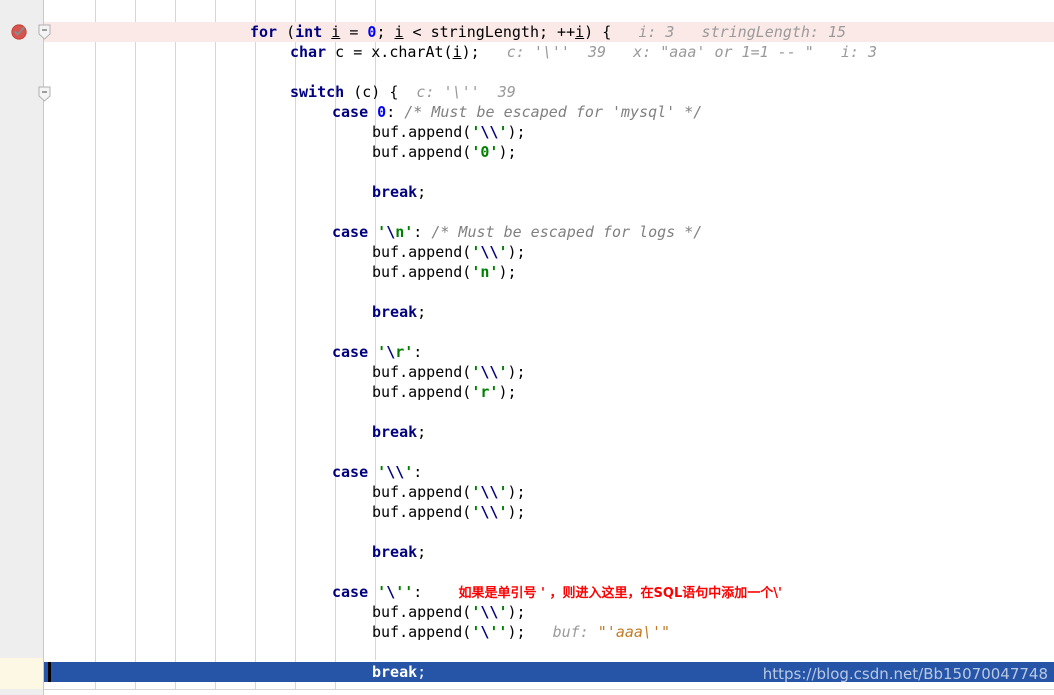  Describe the element at coordinates (395, 192) in the screenshot. I see `code-token-kw: break` at that location.